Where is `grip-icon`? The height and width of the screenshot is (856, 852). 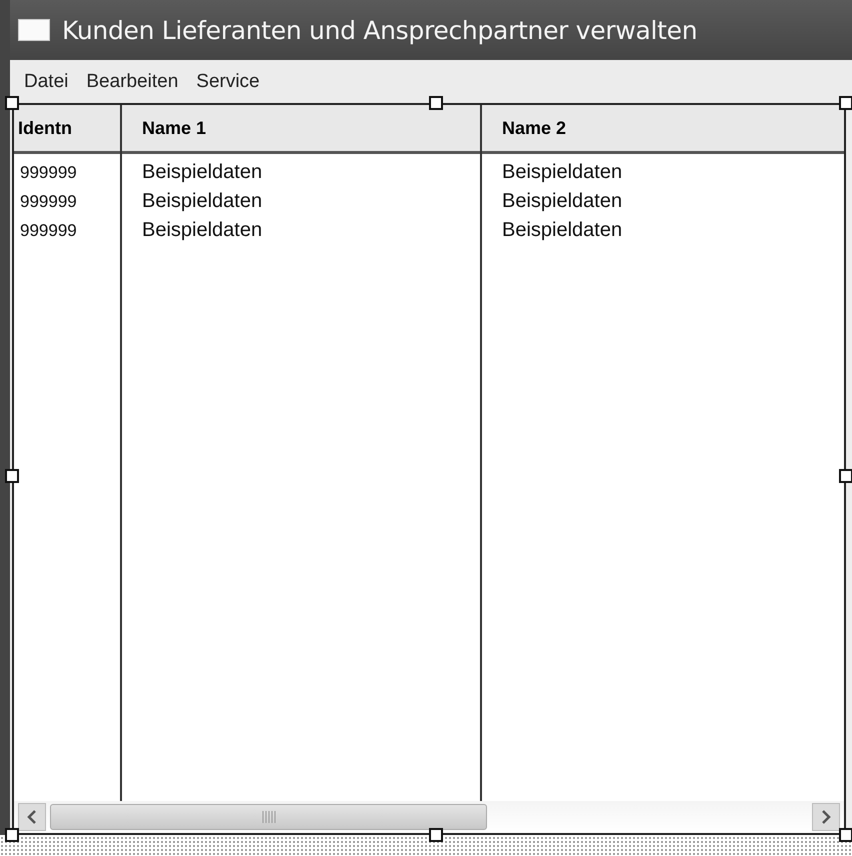
grip-icon is located at coordinates (269, 817).